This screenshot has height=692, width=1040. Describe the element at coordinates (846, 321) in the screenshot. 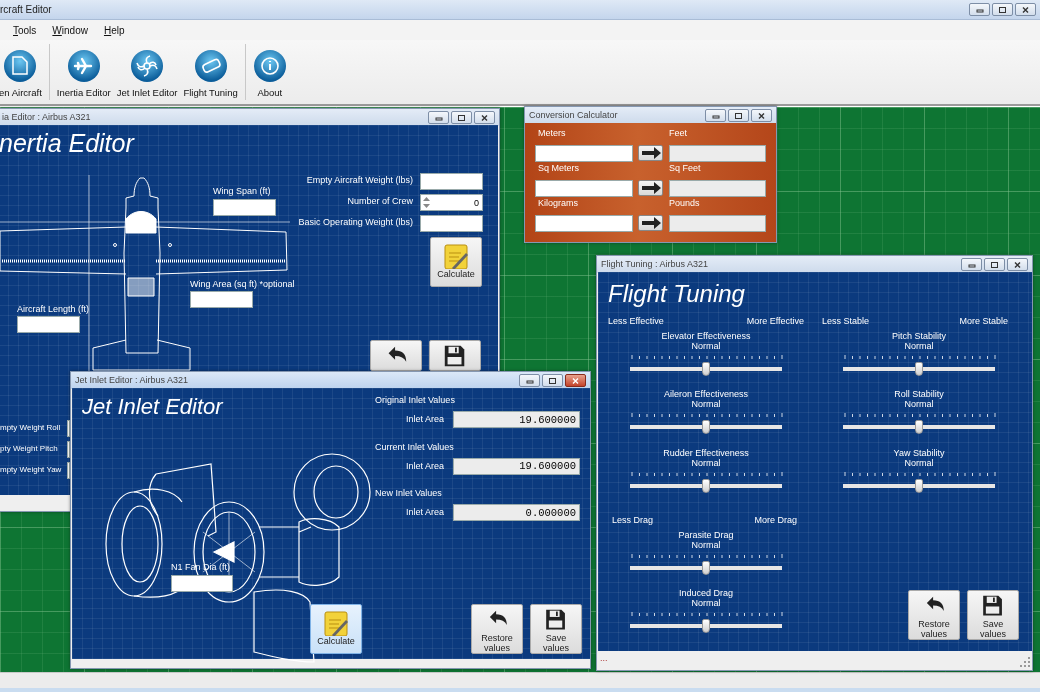

I see `range-label: Less Stable` at that location.